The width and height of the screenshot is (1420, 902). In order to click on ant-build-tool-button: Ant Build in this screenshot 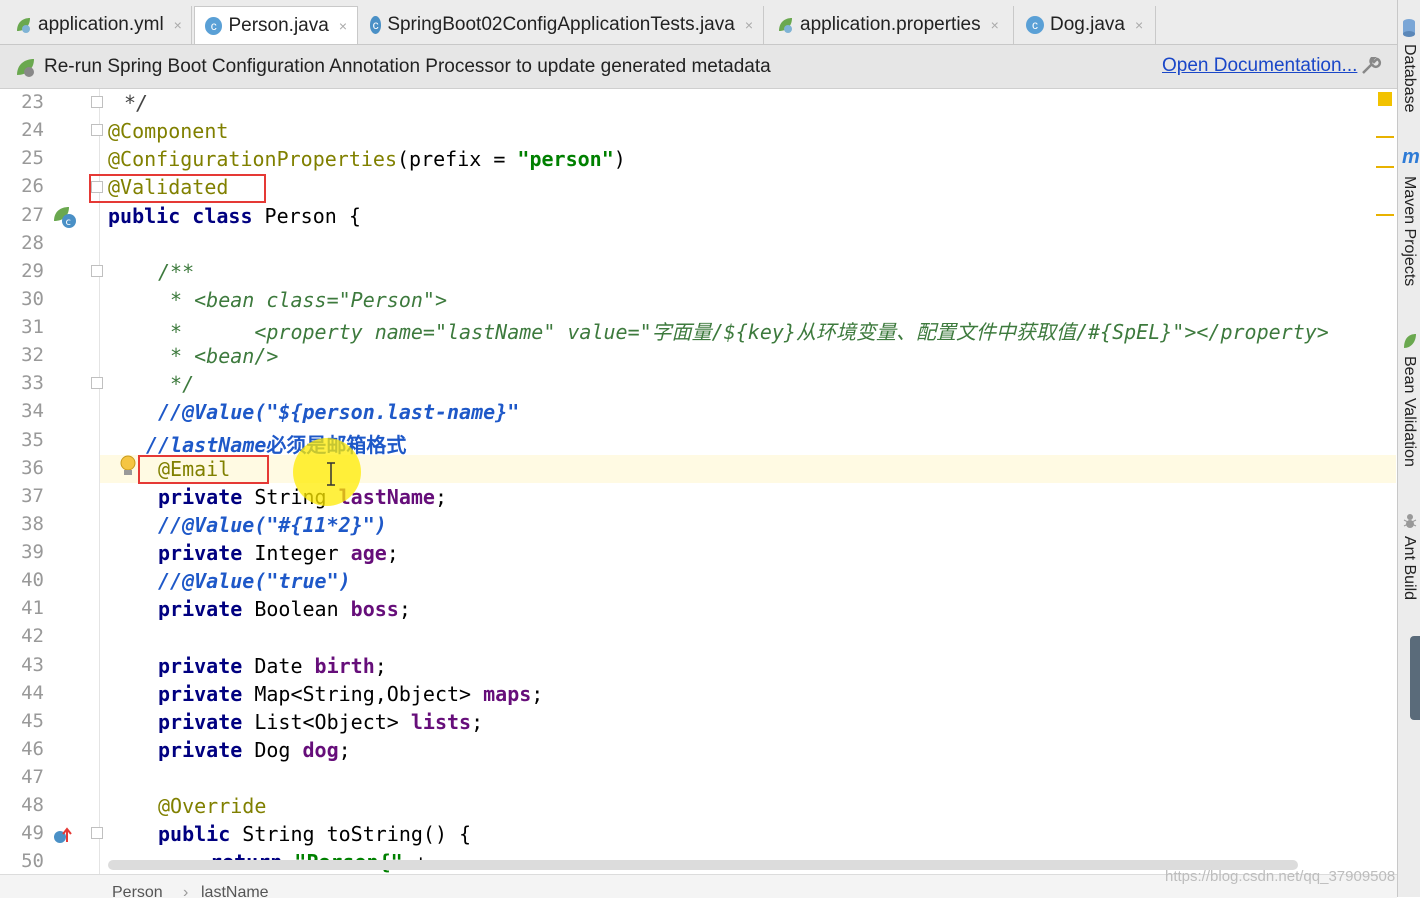, I will do `click(1409, 568)`.